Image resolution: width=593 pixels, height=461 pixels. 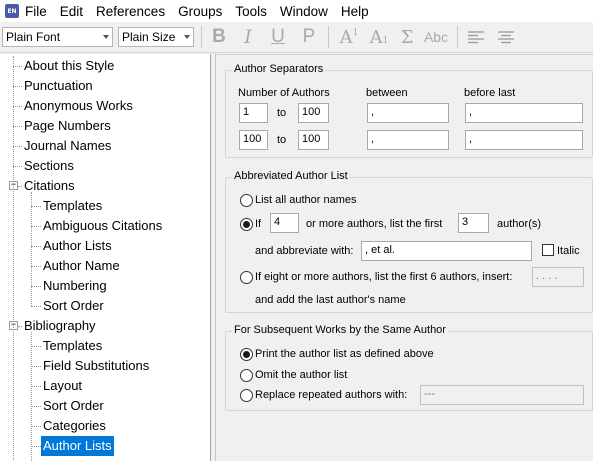 I want to click on if-author-count-input: 4, so click(x=284, y=223).